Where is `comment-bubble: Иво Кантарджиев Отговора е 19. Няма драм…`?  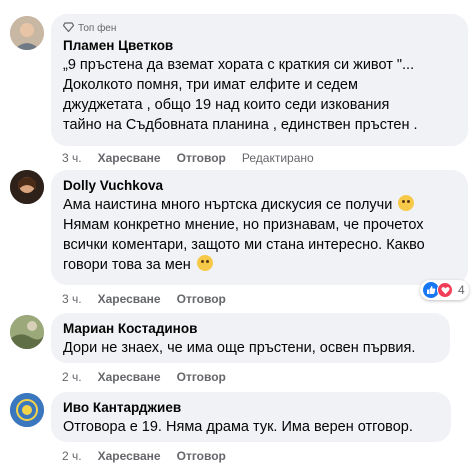 comment-bubble: Иво Кантарджиев Отговора е 19. Няма драм… is located at coordinates (251, 417).